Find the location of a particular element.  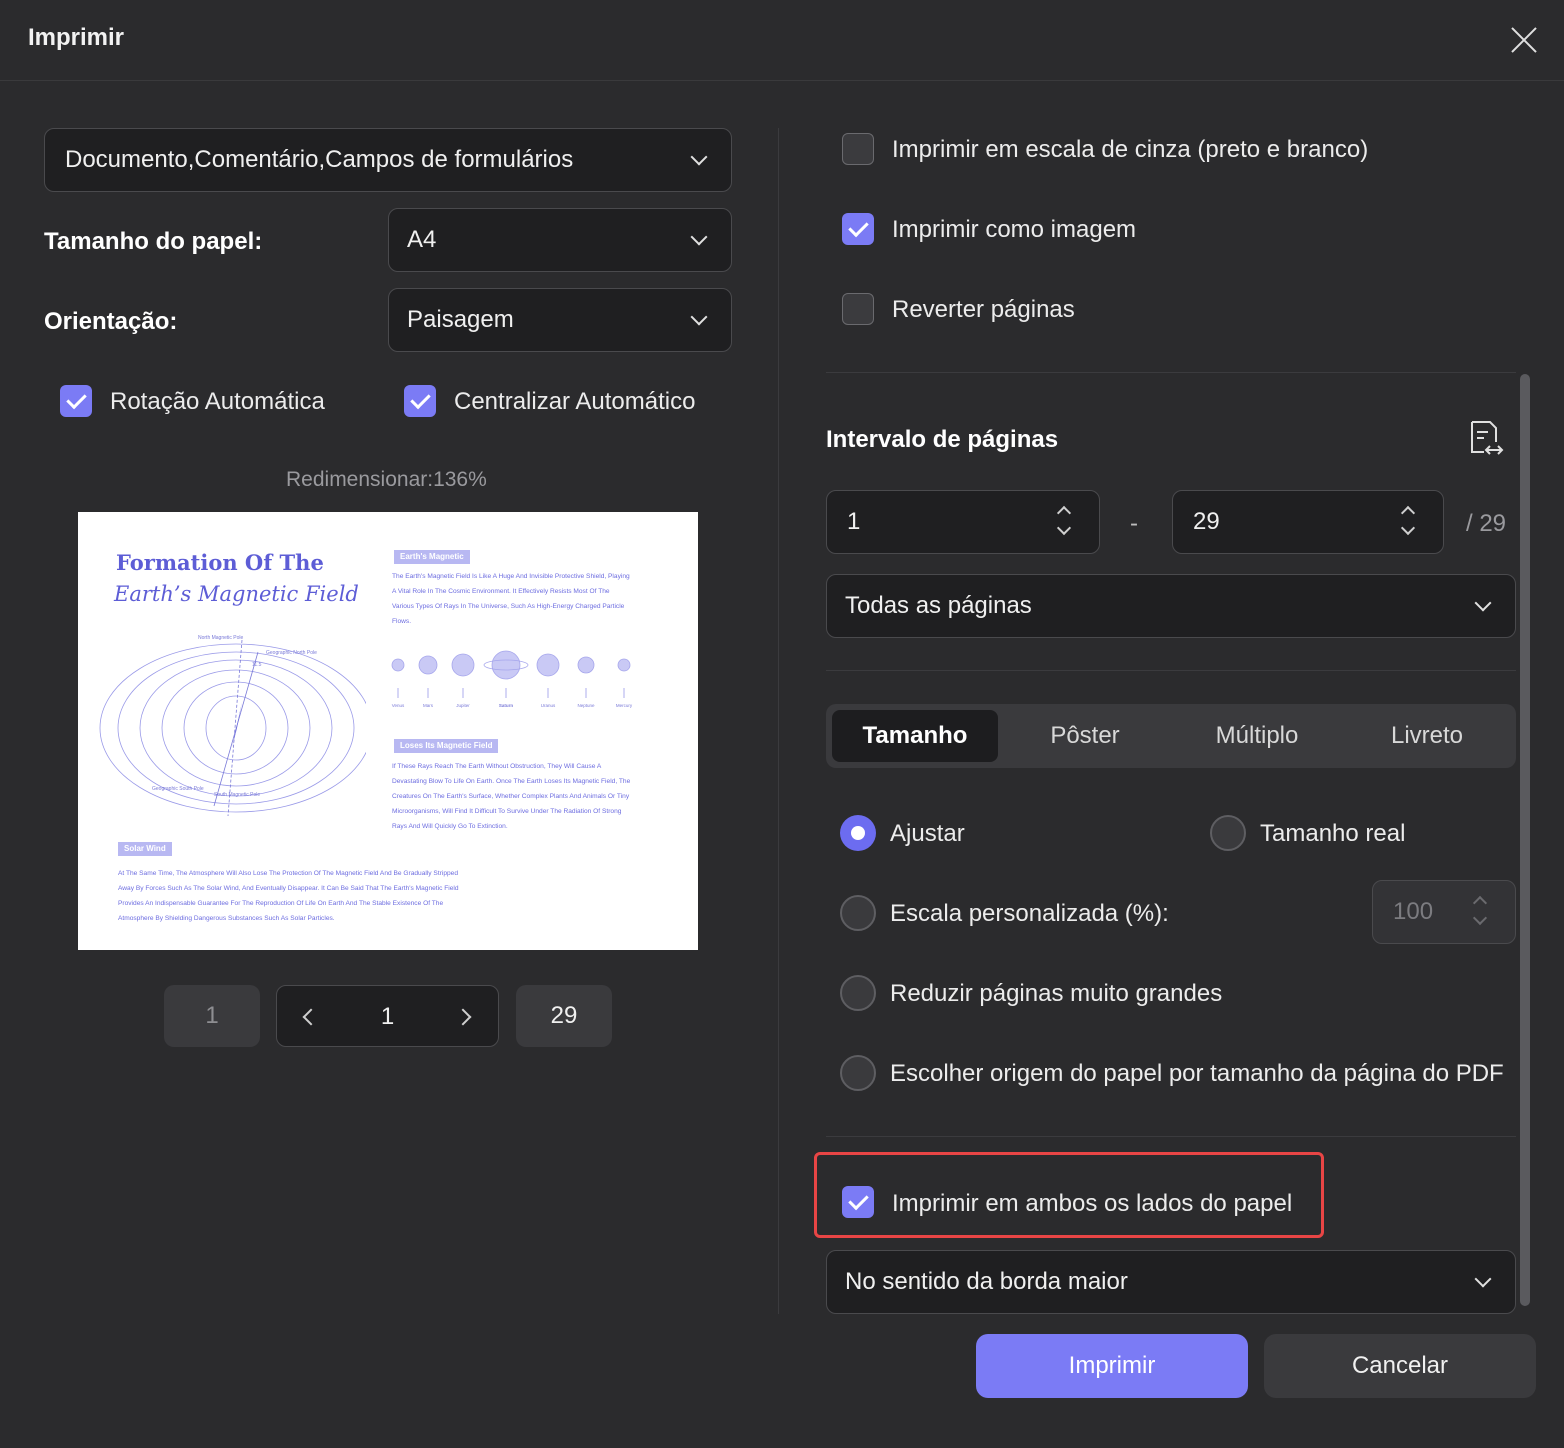

page-range-title: Intervalo de páginas is located at coordinates (942, 440).